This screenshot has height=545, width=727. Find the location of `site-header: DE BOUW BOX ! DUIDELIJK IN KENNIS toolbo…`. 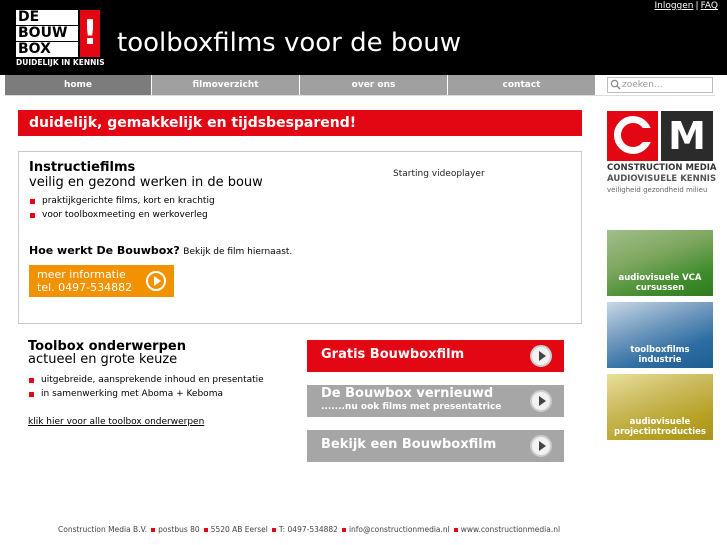

site-header: DE BOUW BOX ! DUIDELIJK IN KENNIS toolbo… is located at coordinates (363, 37).